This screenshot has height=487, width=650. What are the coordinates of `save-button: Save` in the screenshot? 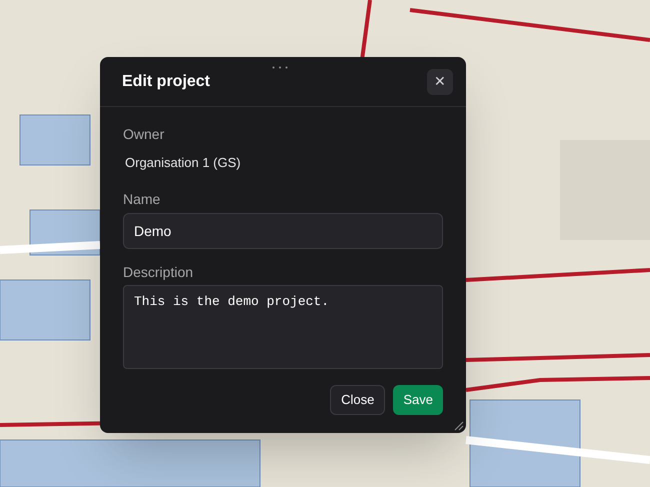 It's located at (418, 400).